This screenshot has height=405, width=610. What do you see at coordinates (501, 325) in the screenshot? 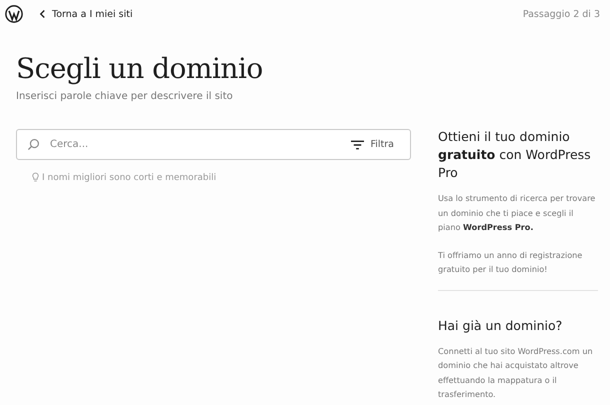
I see `sidebar-heading: Hai già un dominio?` at bounding box center [501, 325].